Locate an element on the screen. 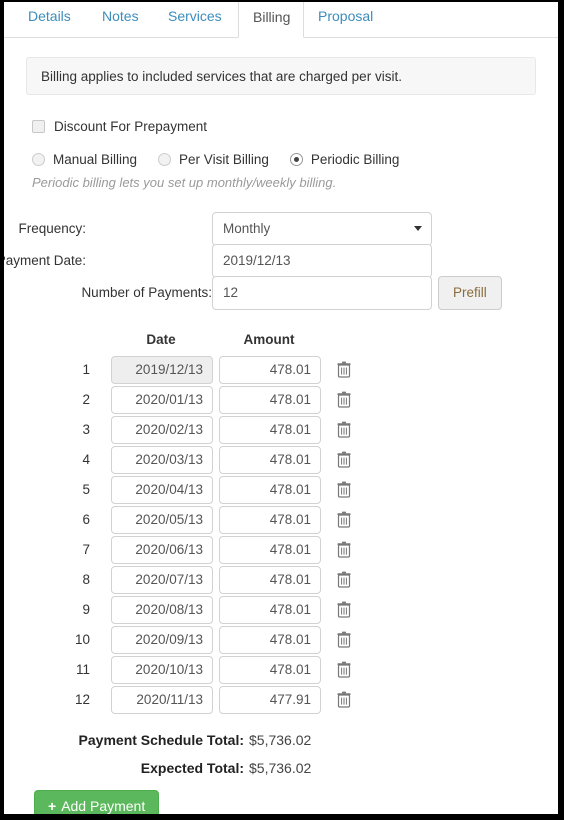  chevron-down-icon is located at coordinates (418, 228).